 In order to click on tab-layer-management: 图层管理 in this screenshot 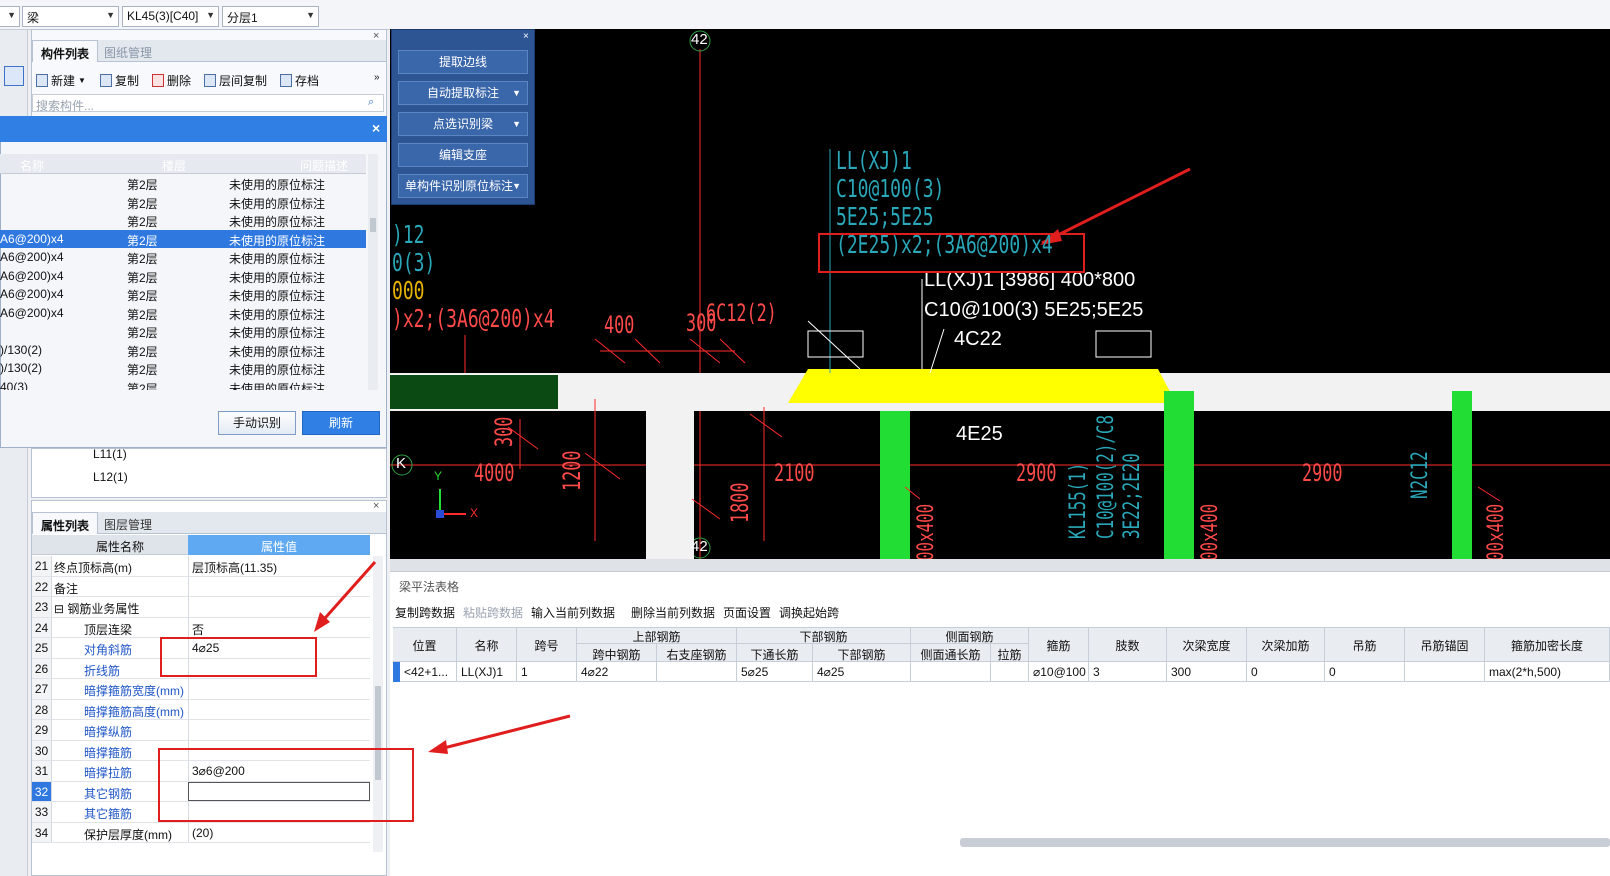, I will do `click(128, 523)`.